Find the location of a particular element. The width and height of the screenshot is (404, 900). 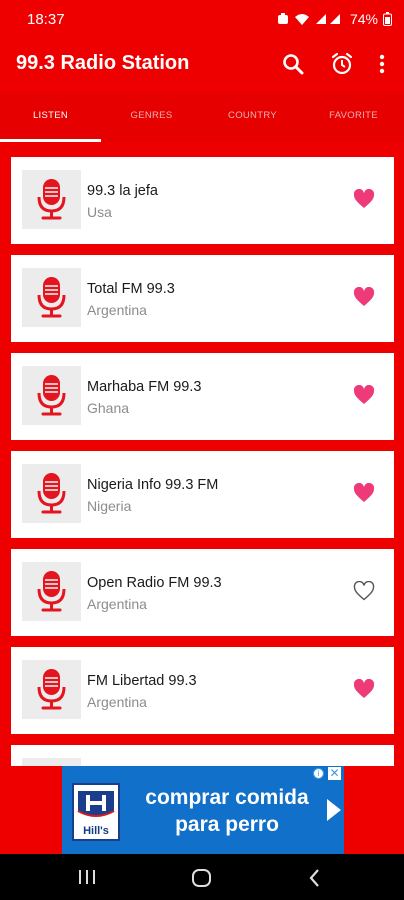

station-country: Usa is located at coordinates (99, 212).